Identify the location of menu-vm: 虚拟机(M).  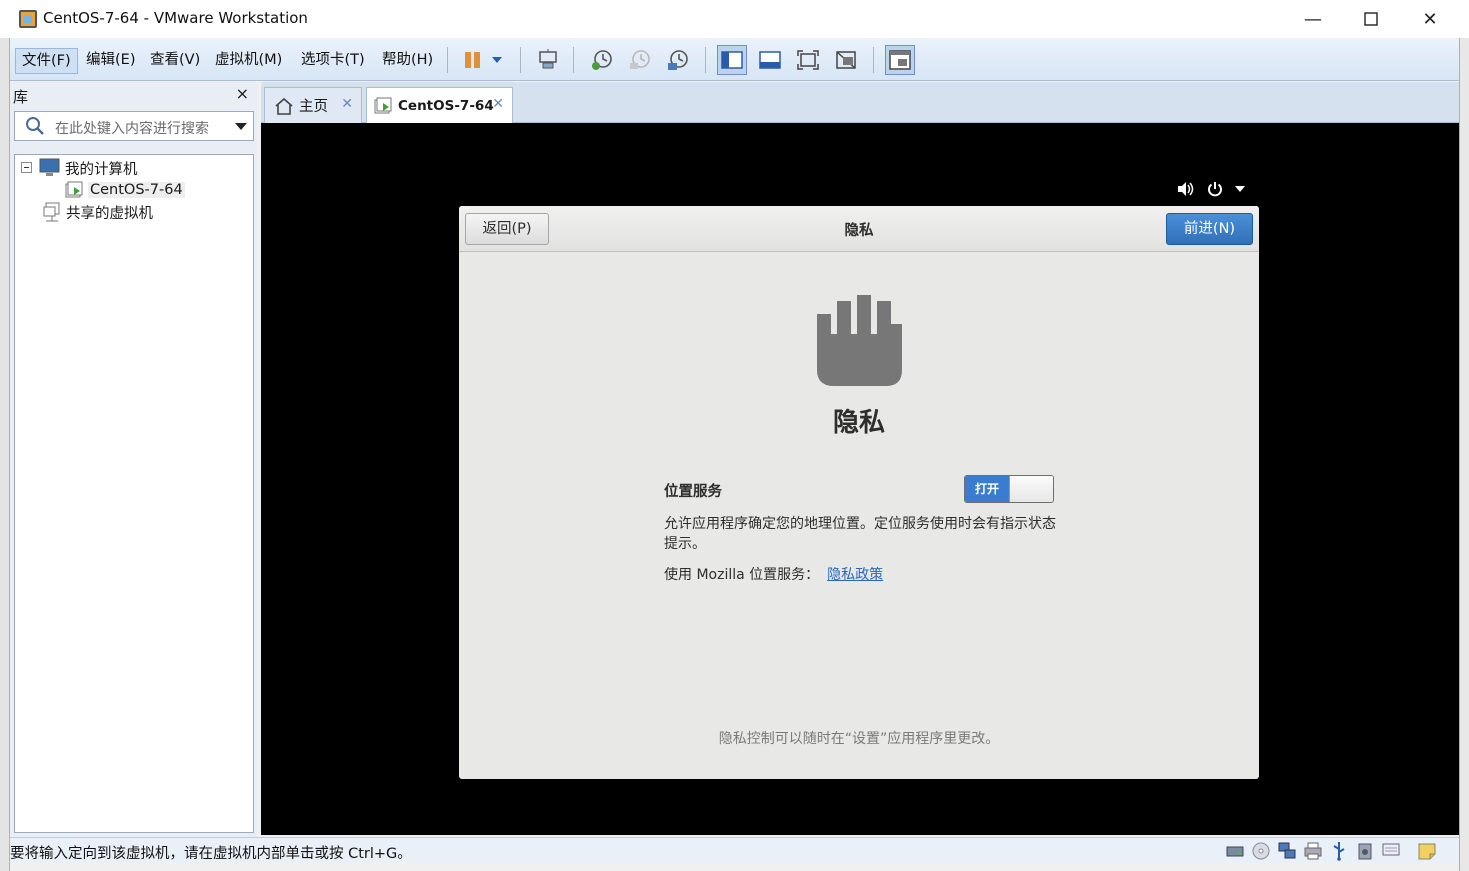
(248, 61).